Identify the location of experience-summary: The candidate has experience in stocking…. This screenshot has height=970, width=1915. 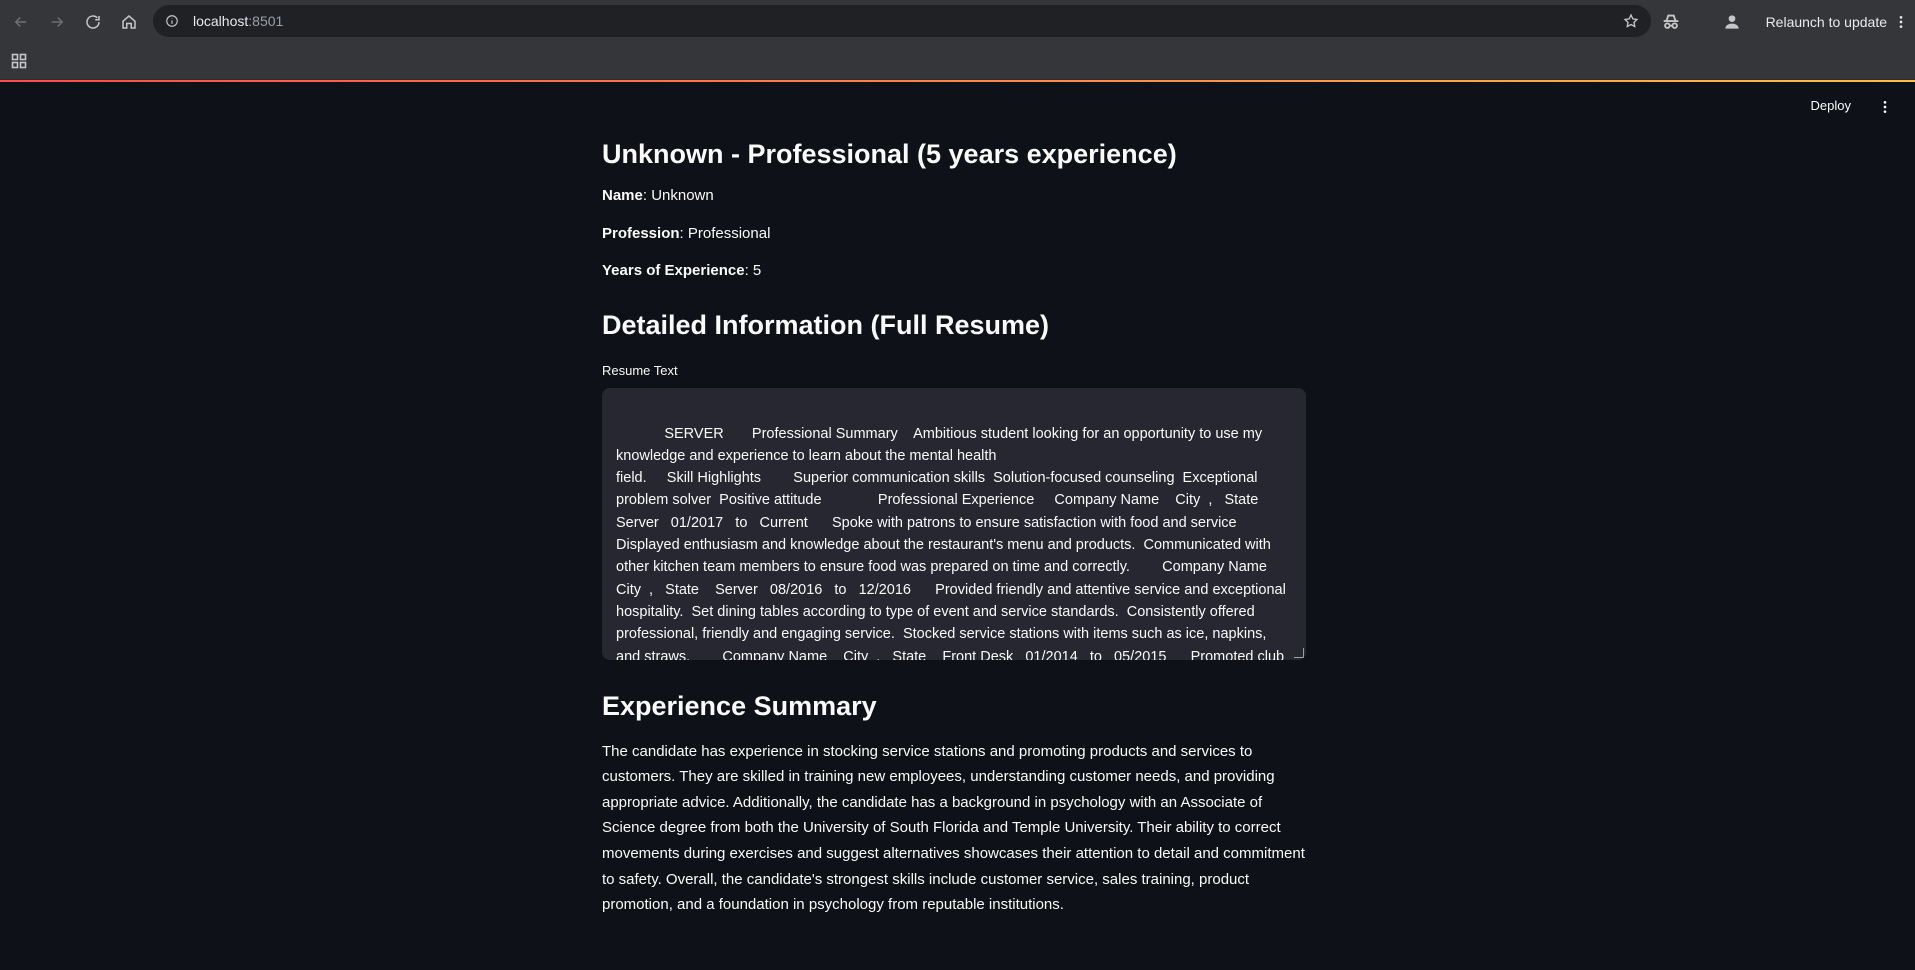
(953, 828).